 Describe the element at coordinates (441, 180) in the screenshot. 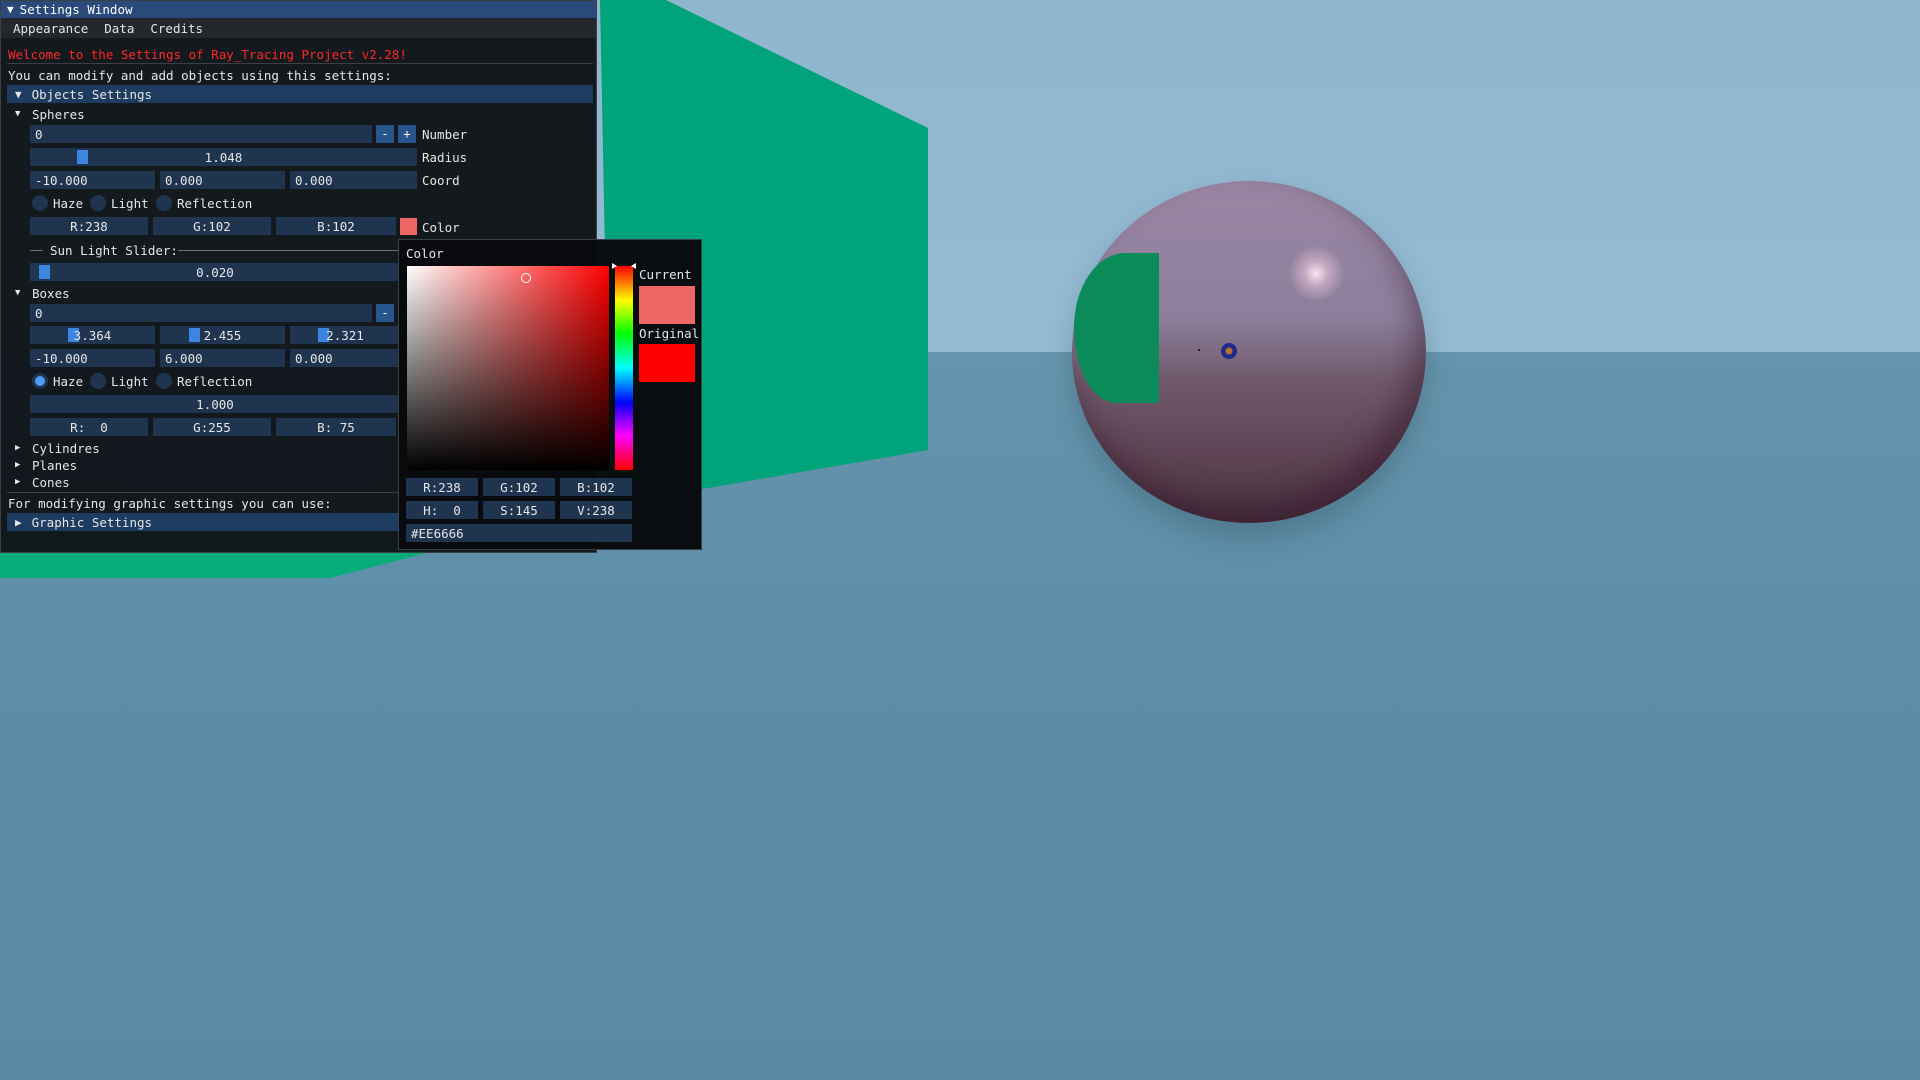

I see `coord-label: Coord` at that location.